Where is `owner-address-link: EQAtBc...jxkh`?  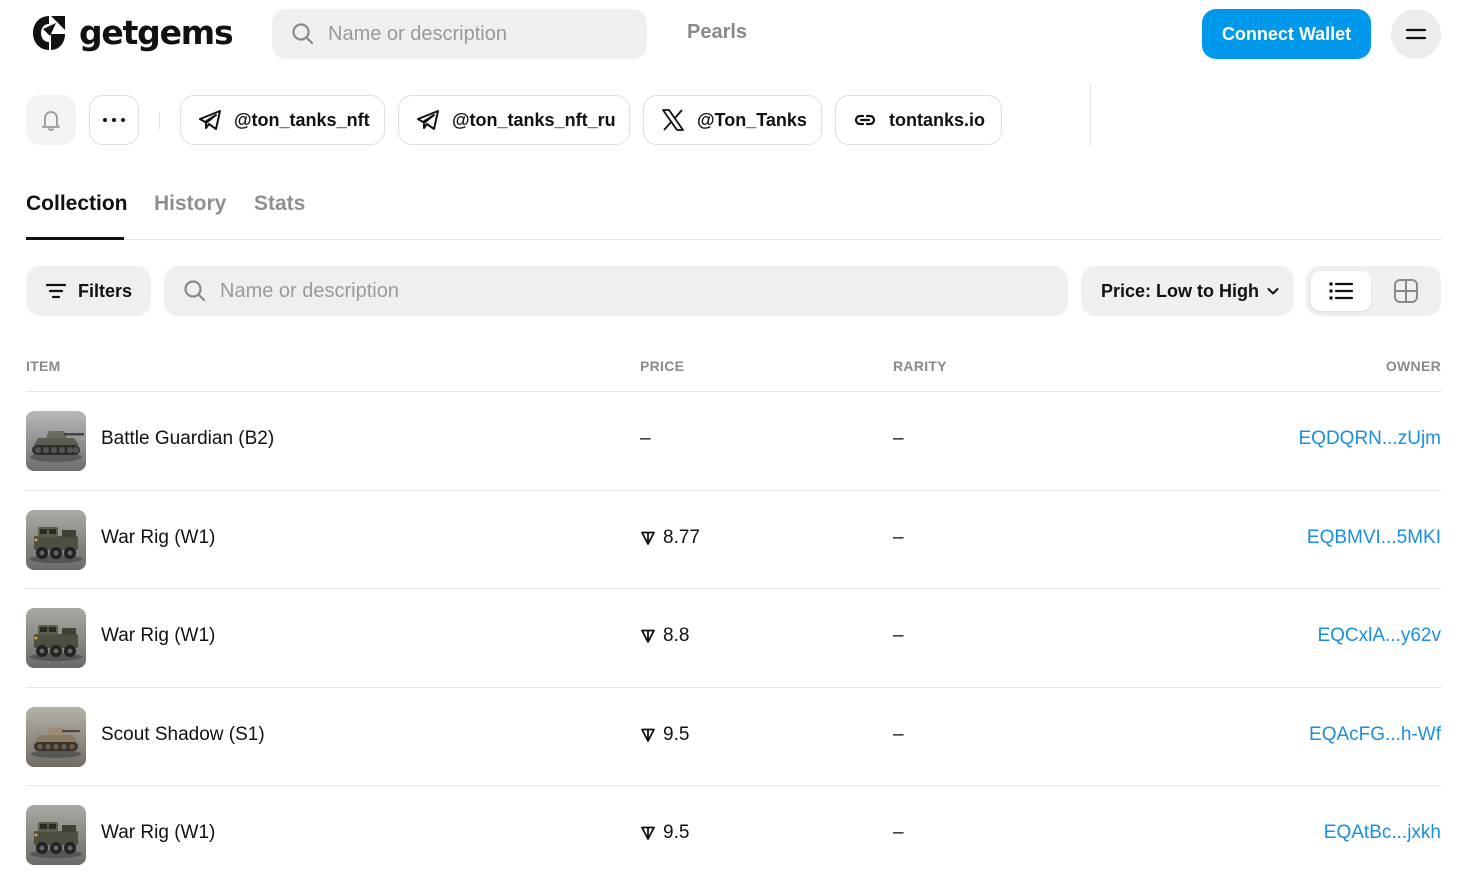 owner-address-link: EQAtBc...jxkh is located at coordinates (1382, 833).